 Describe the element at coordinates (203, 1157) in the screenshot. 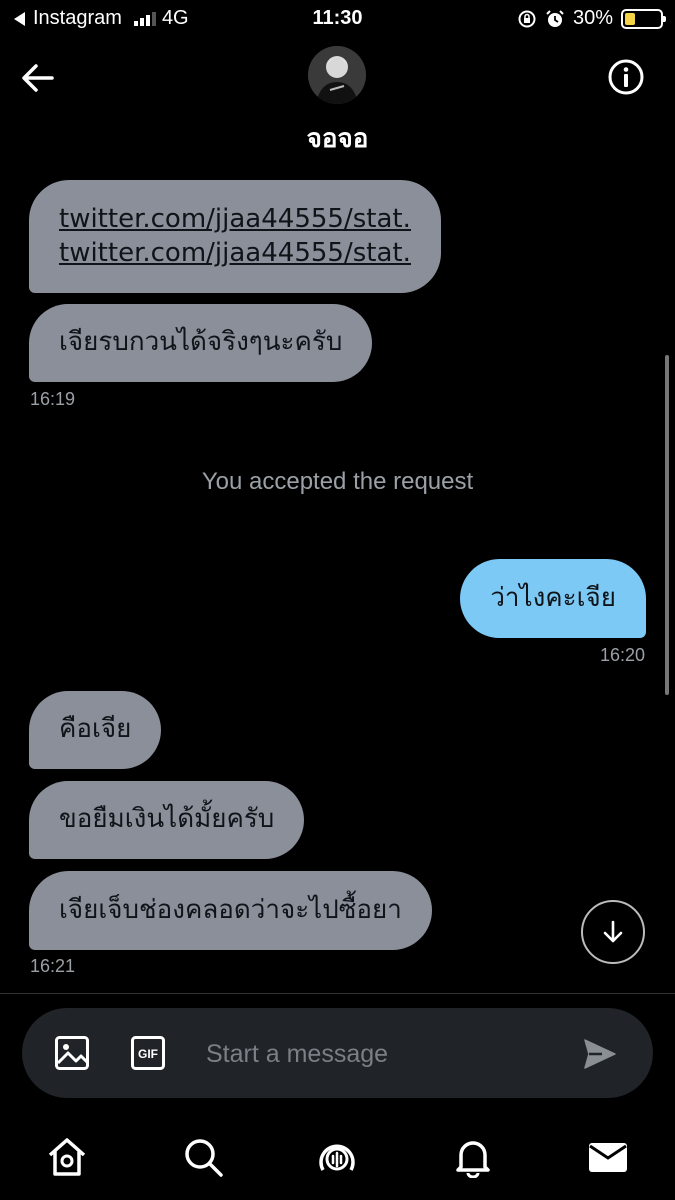

I see `search-icon` at that location.